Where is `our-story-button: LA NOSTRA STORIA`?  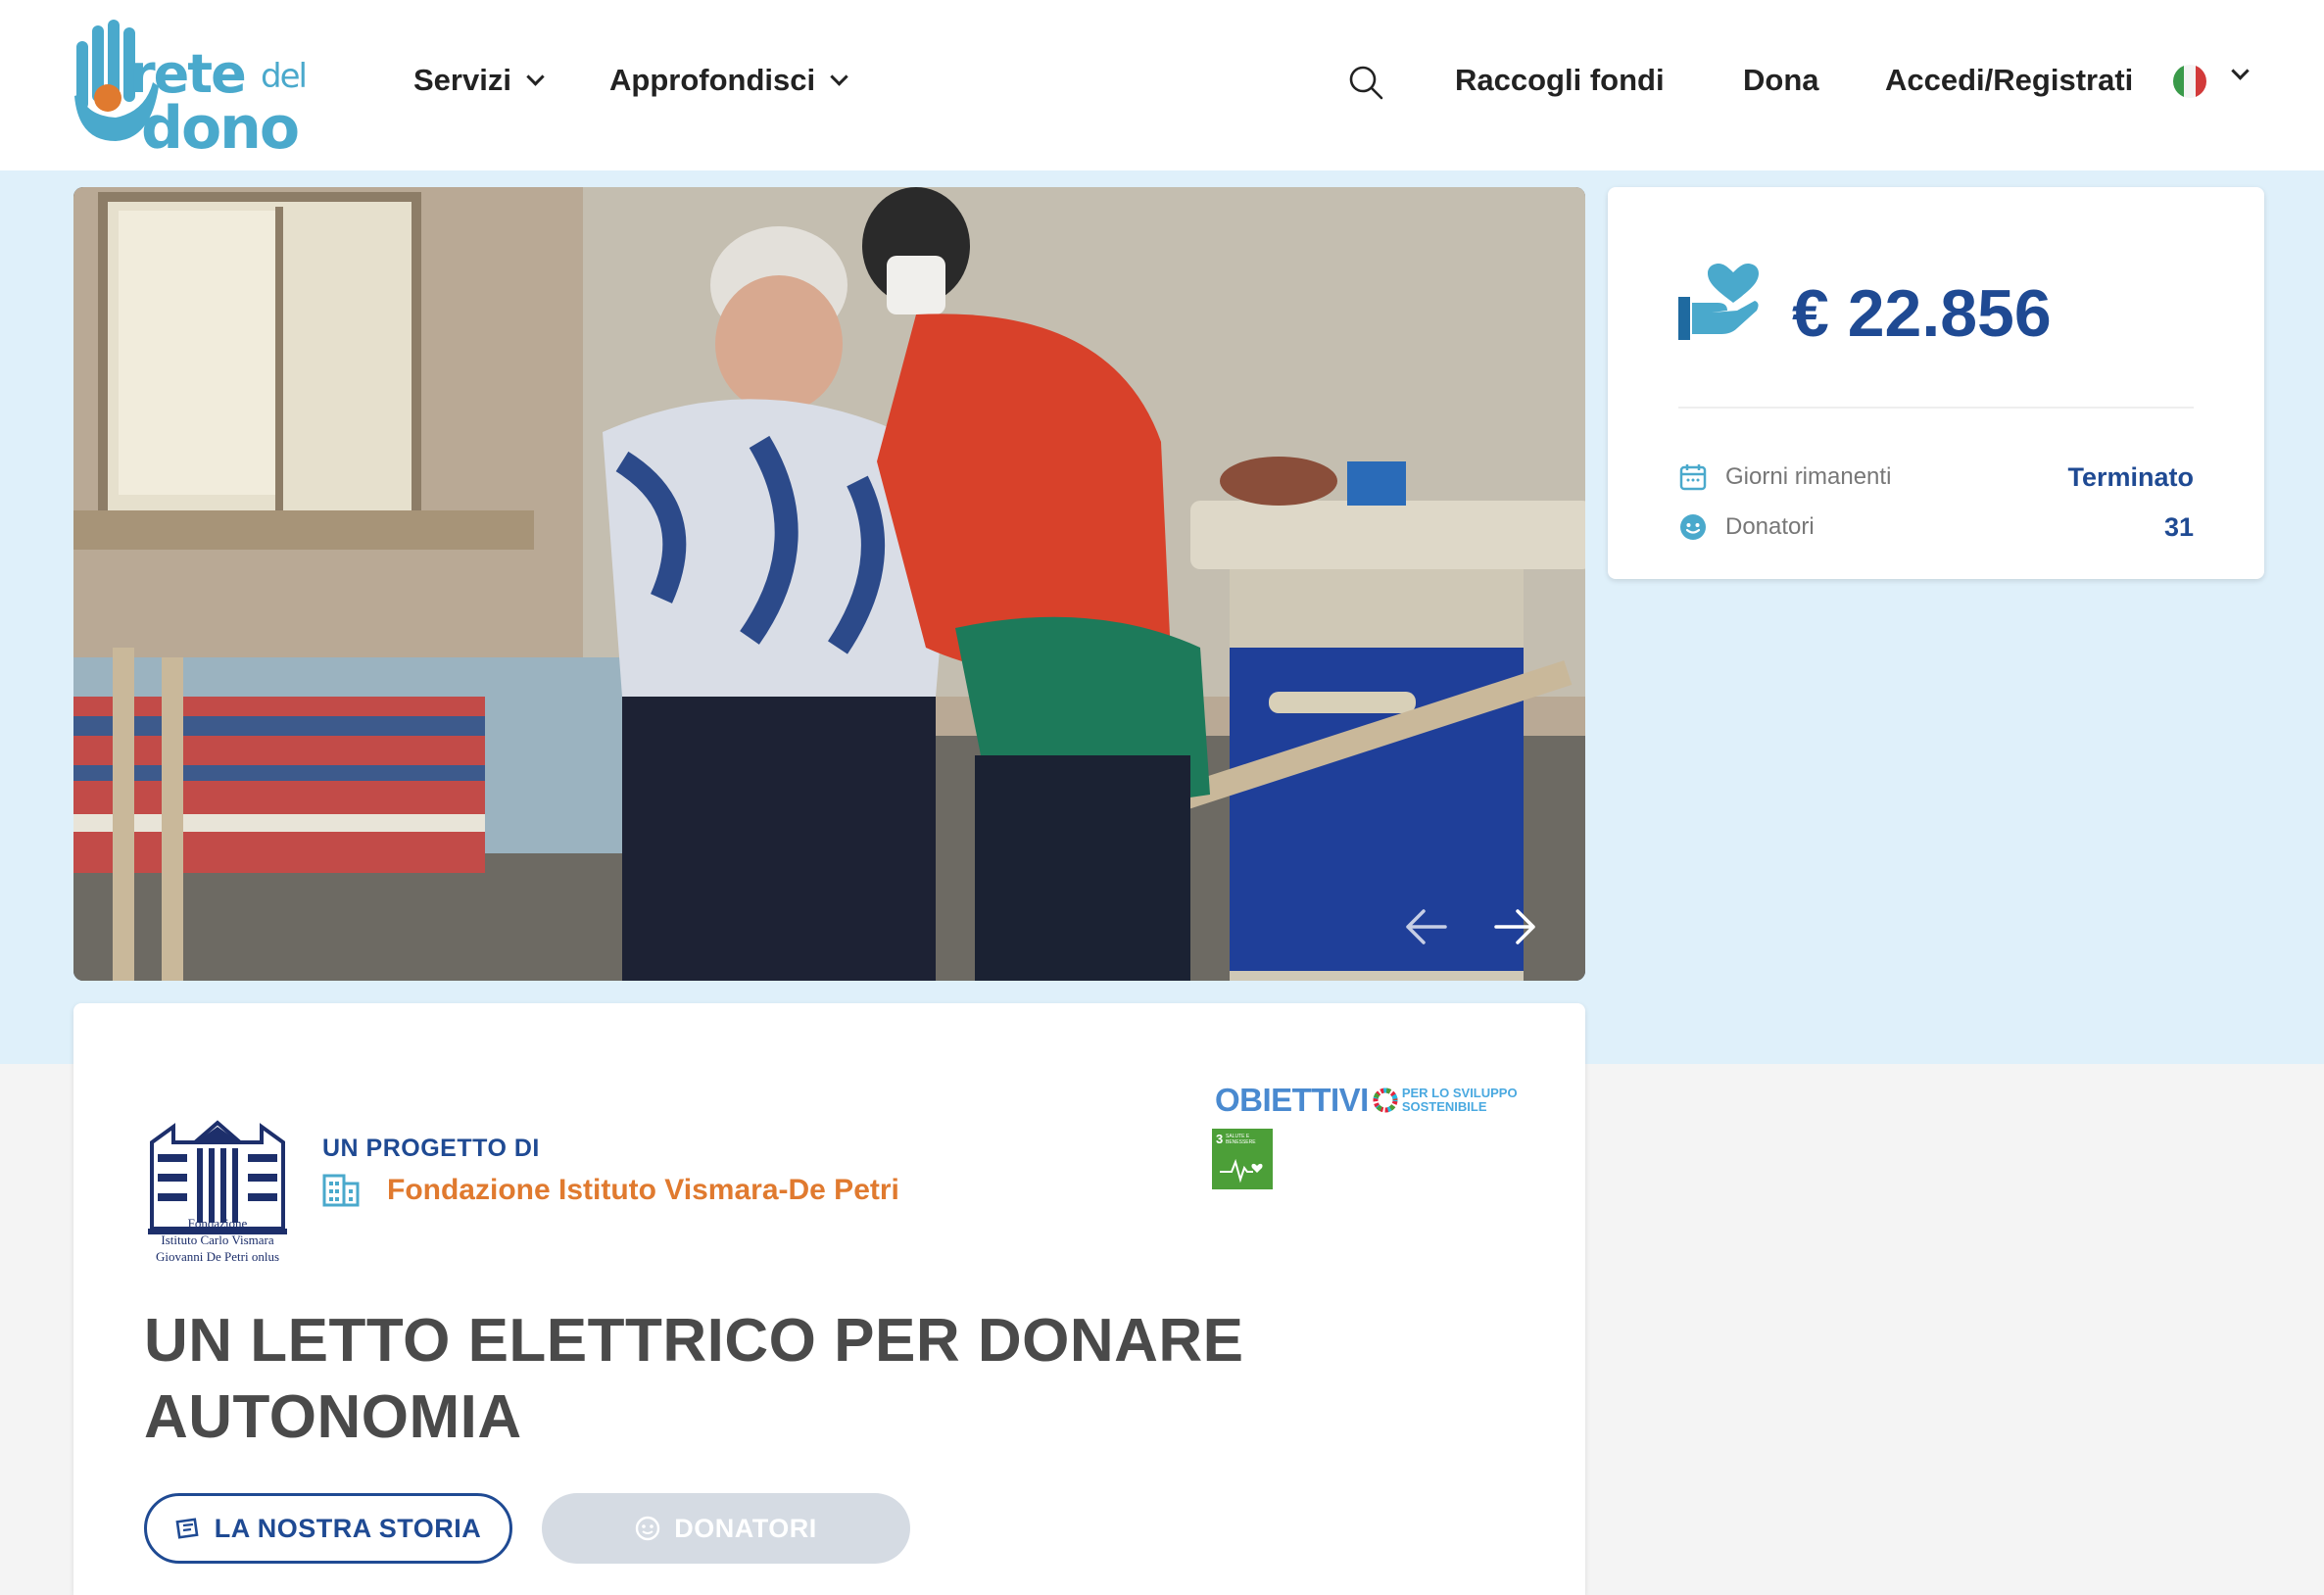
our-story-button: LA NOSTRA STORIA is located at coordinates (328, 1528).